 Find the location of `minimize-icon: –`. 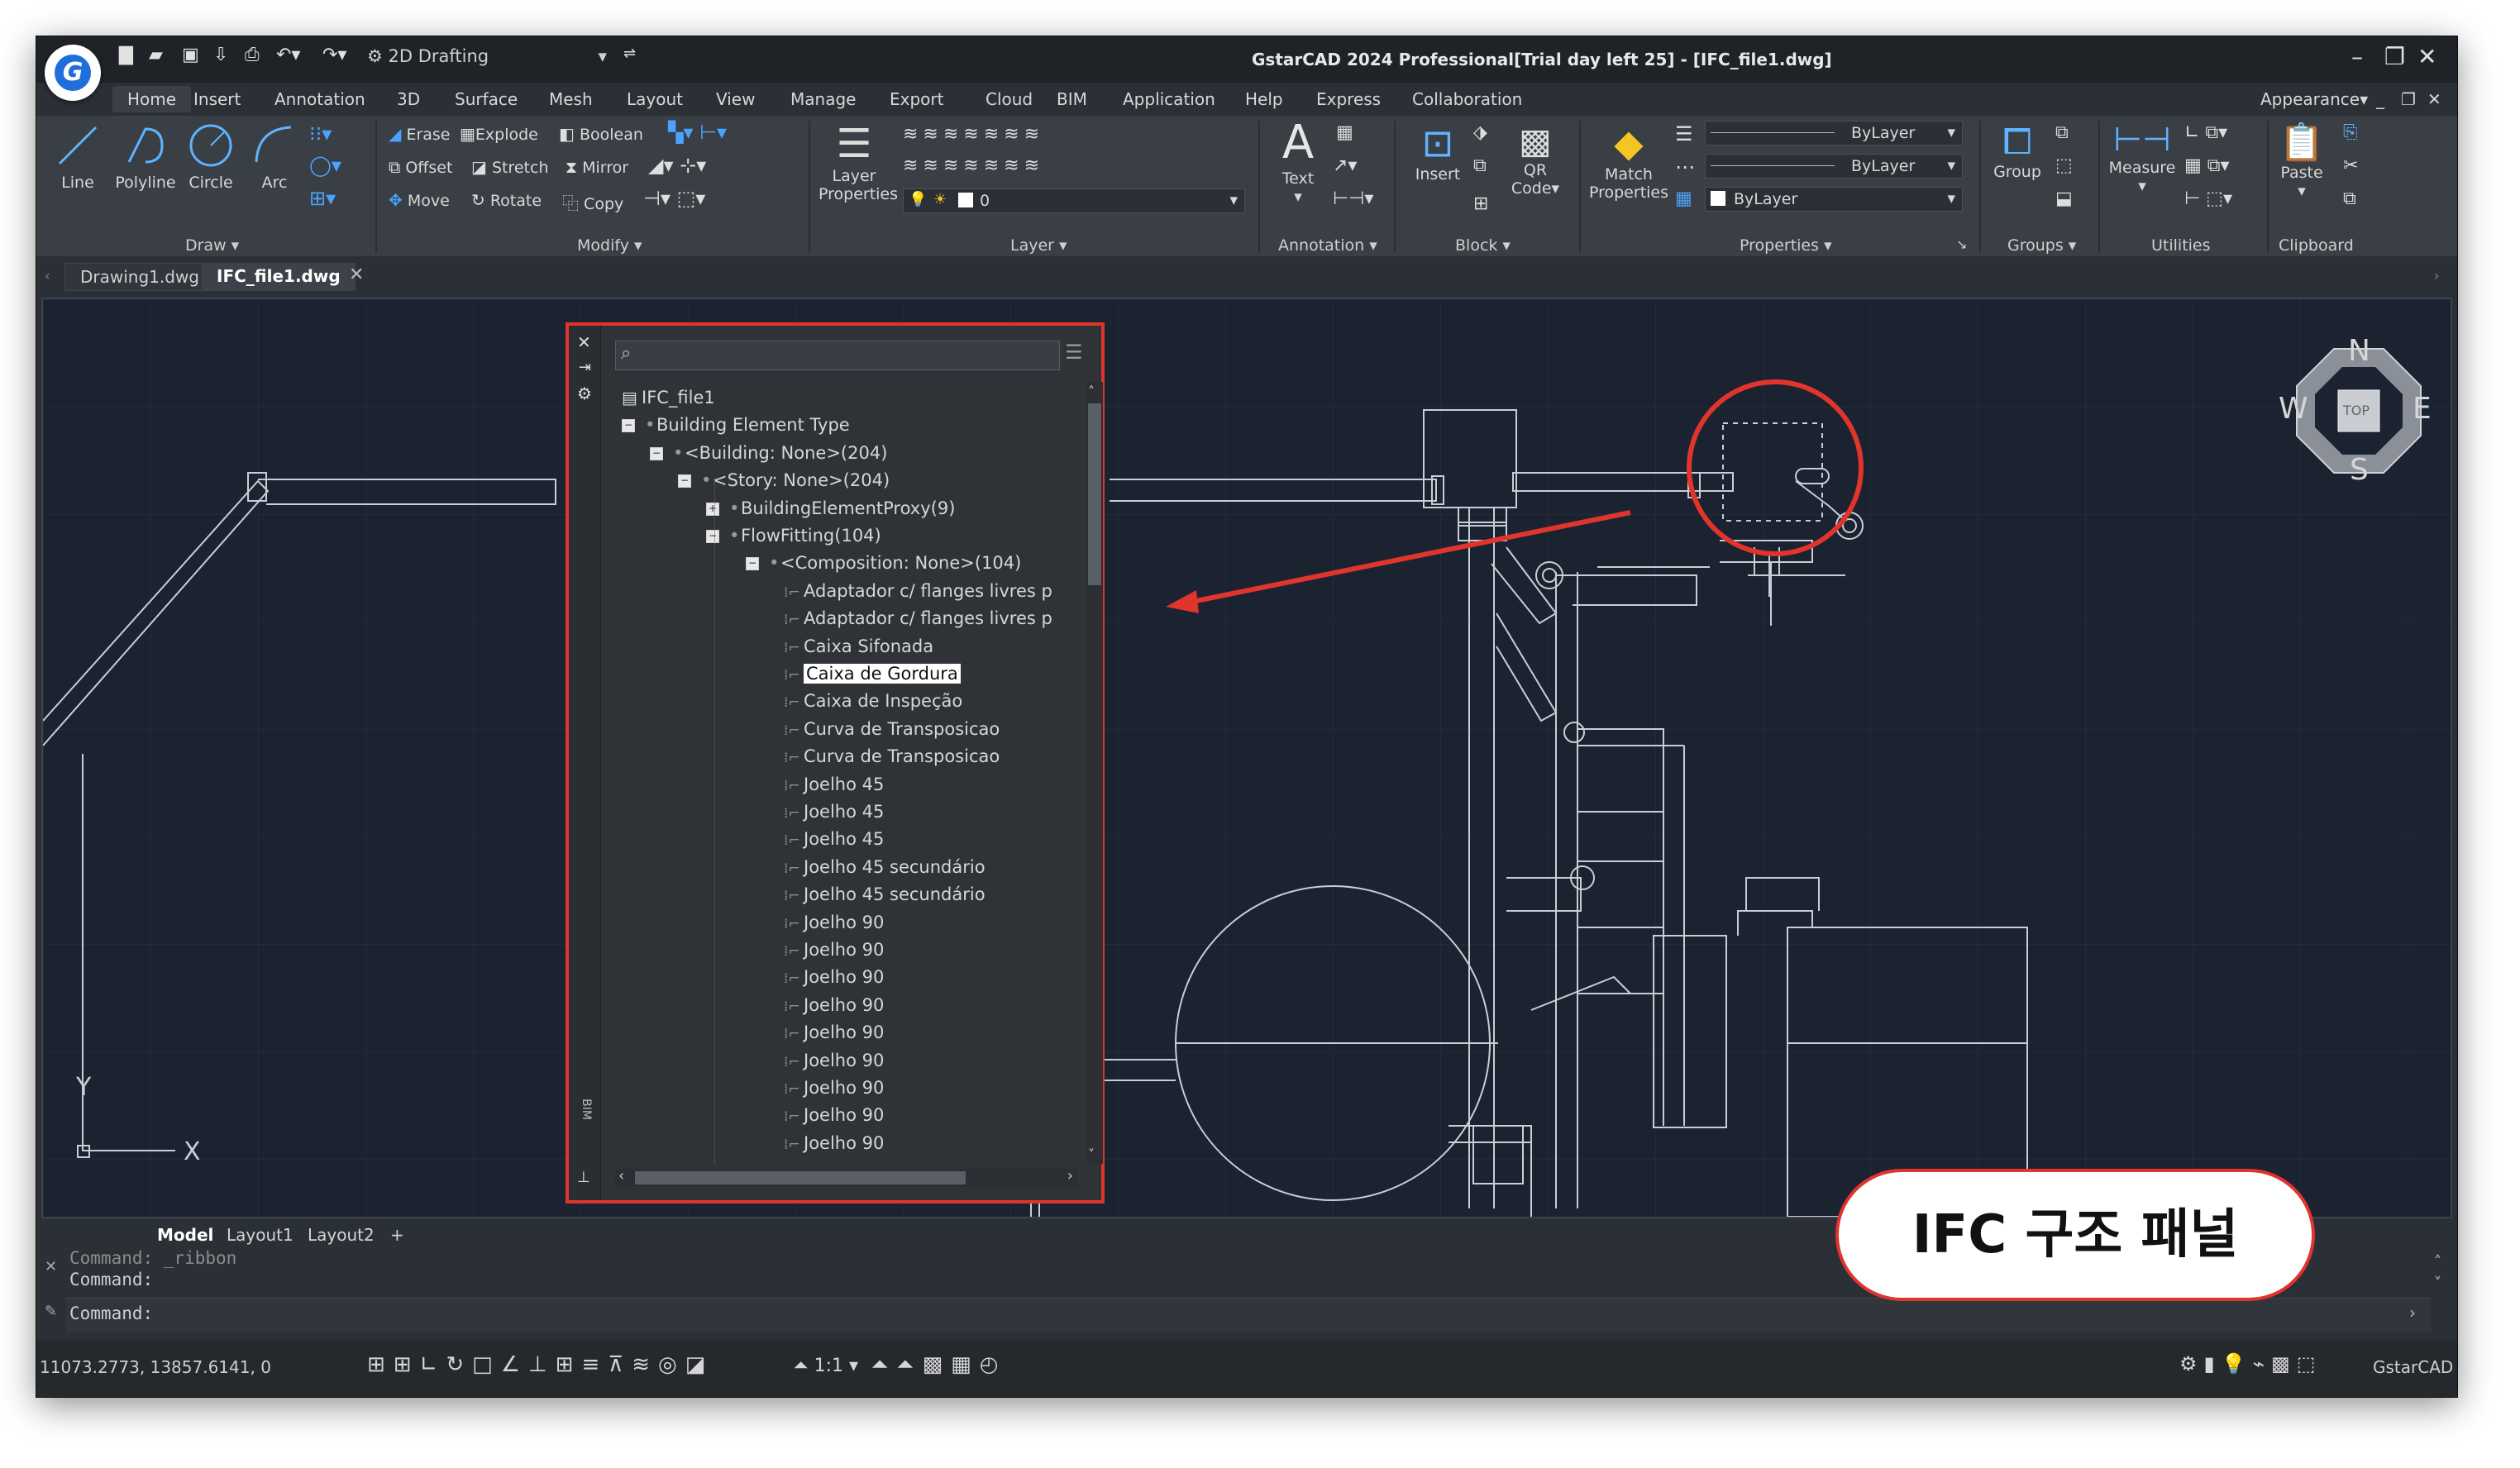

minimize-icon: – is located at coordinates (2357, 56).